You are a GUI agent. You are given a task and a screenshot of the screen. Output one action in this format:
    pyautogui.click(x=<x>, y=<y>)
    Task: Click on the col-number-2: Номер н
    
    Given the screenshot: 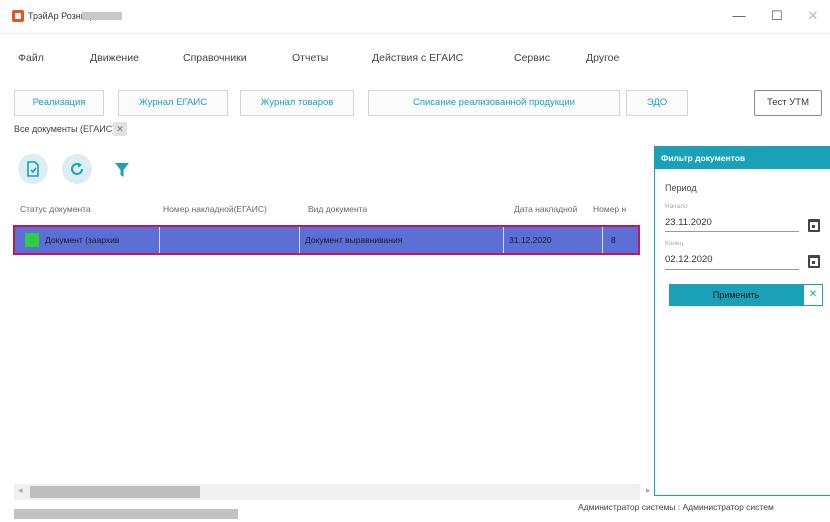 What is the action you would take?
    pyautogui.click(x=609, y=209)
    